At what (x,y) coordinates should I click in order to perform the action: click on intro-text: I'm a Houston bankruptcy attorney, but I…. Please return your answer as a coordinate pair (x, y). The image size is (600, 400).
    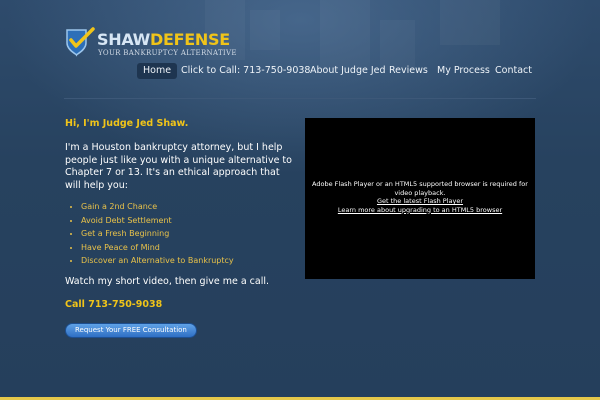
    Looking at the image, I should click on (178, 166).